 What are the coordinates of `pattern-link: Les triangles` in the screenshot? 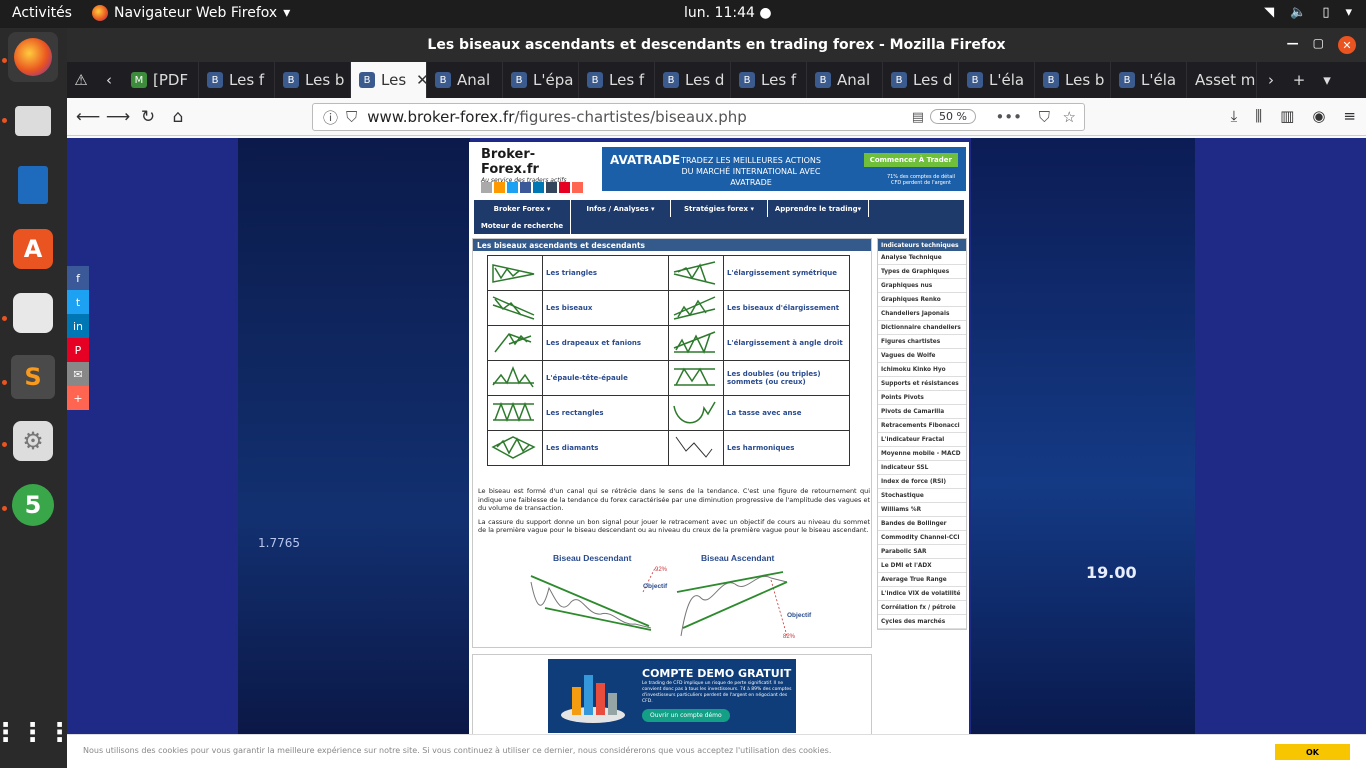 It's located at (605, 273).